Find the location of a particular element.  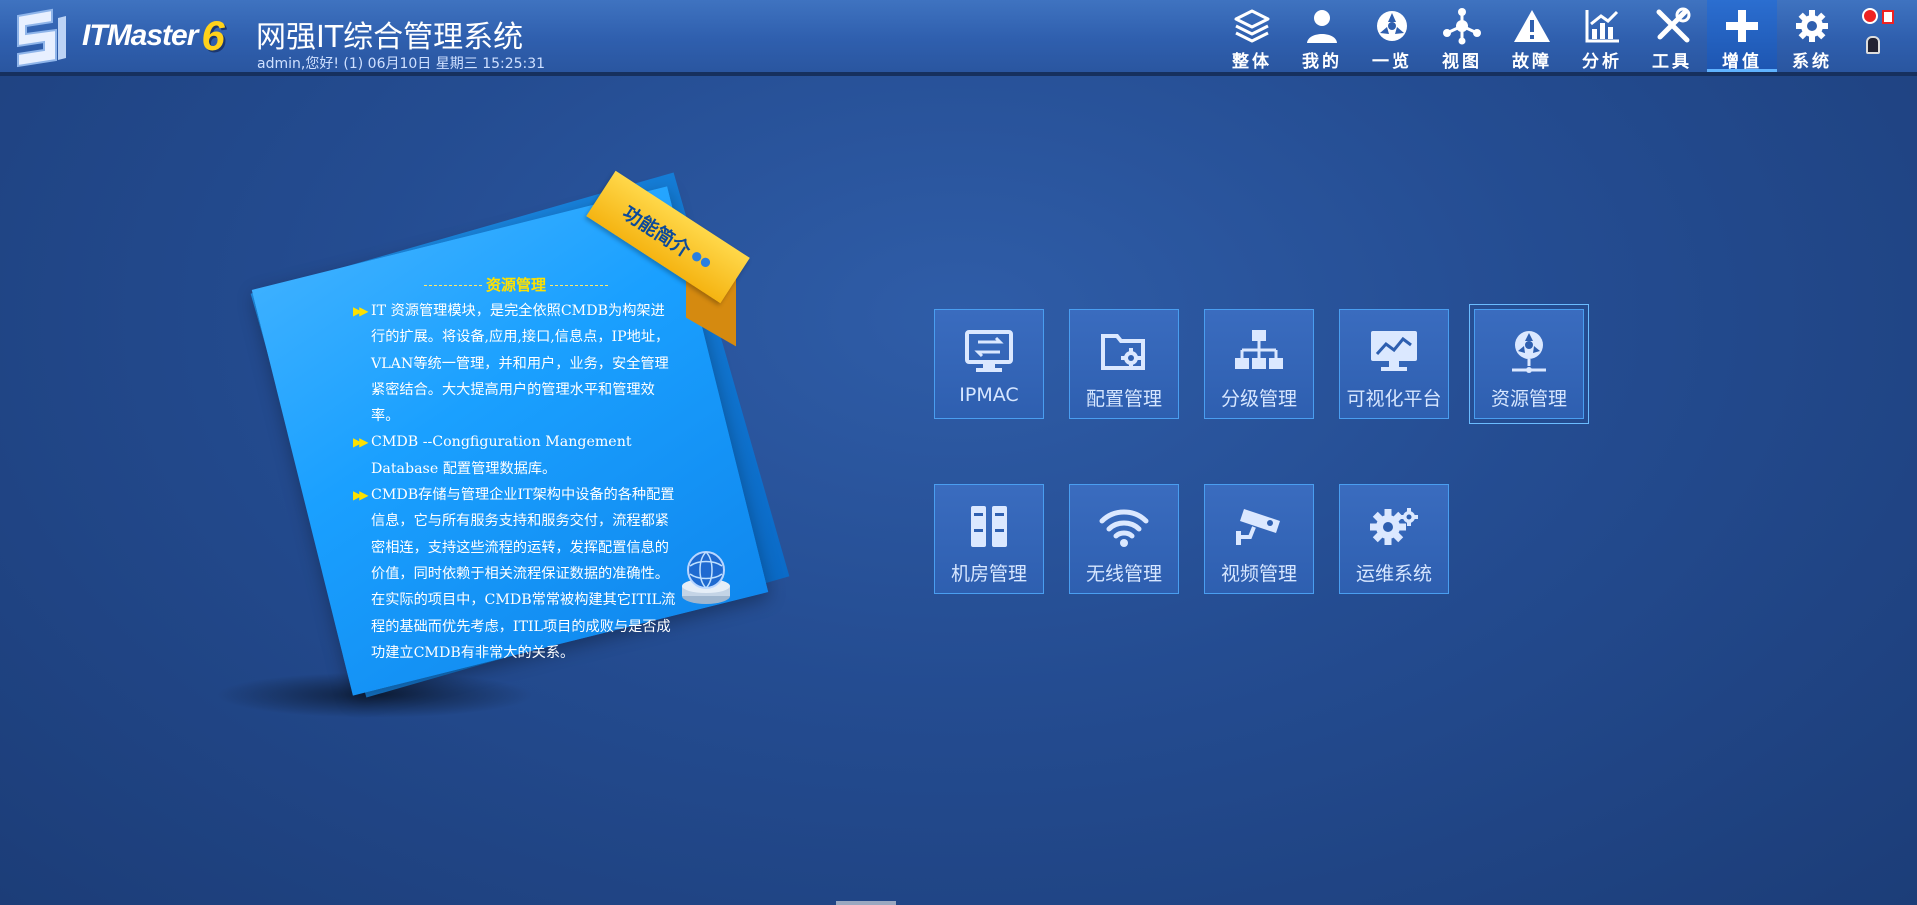

brand-name: ITMaster 6 is located at coordinates (153, 35).